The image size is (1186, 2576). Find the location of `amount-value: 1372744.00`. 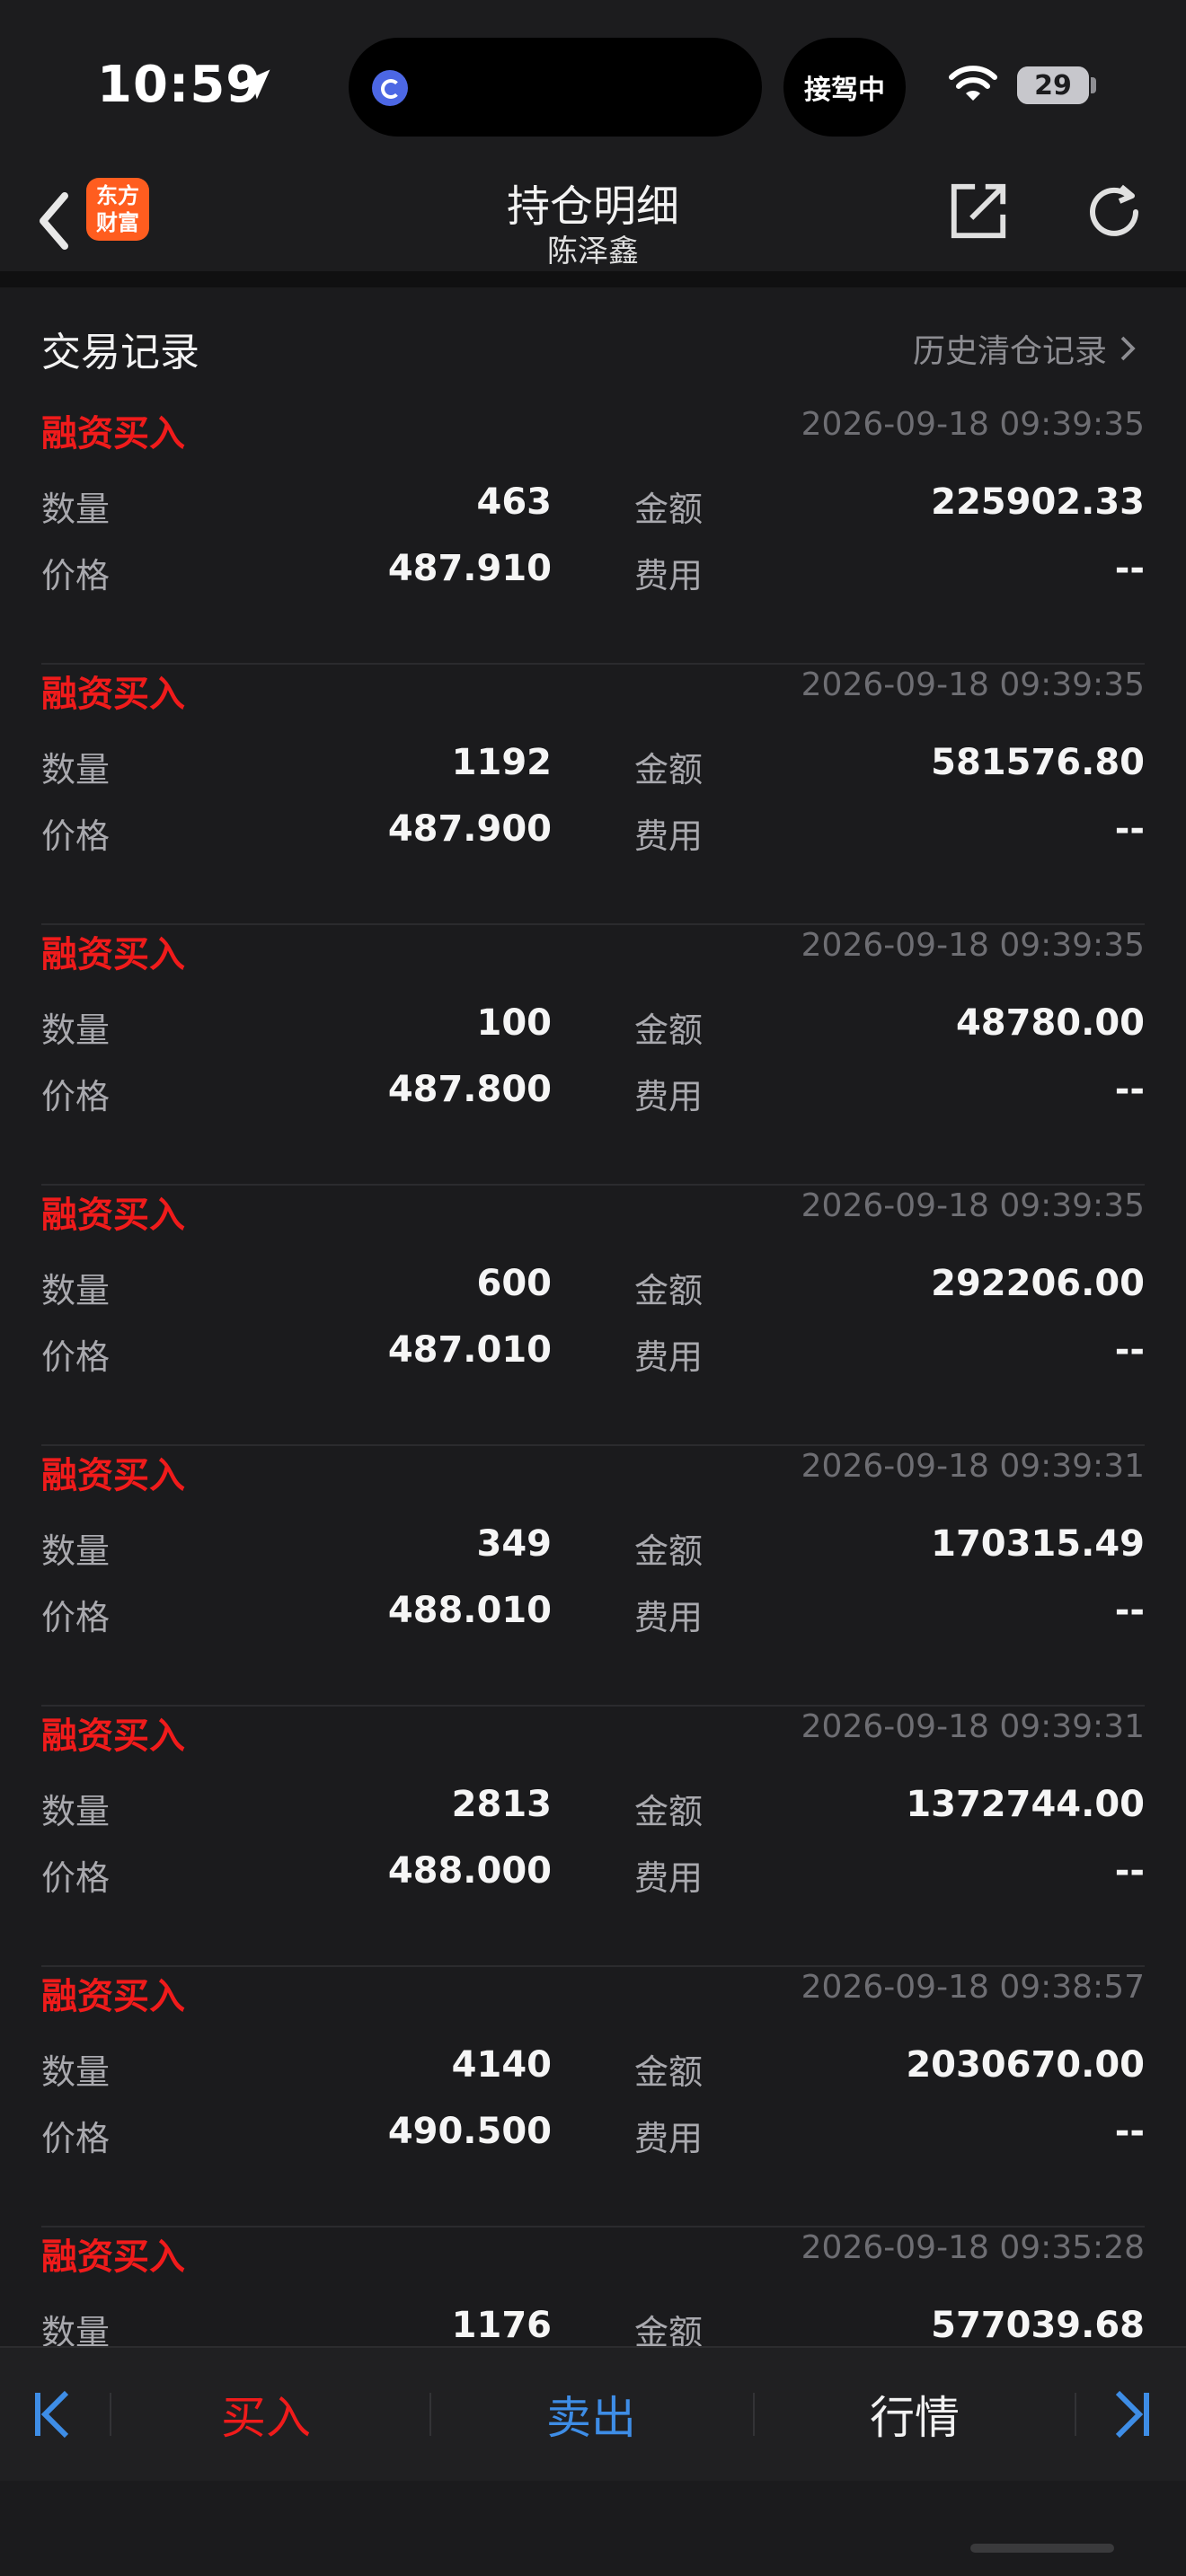

amount-value: 1372744.00 is located at coordinates (1025, 1804).